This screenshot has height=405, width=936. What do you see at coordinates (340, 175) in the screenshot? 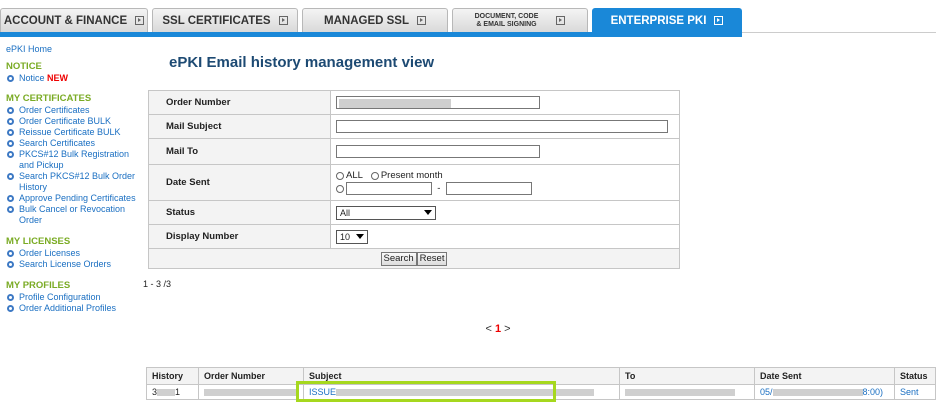
I see `radio-all` at bounding box center [340, 175].